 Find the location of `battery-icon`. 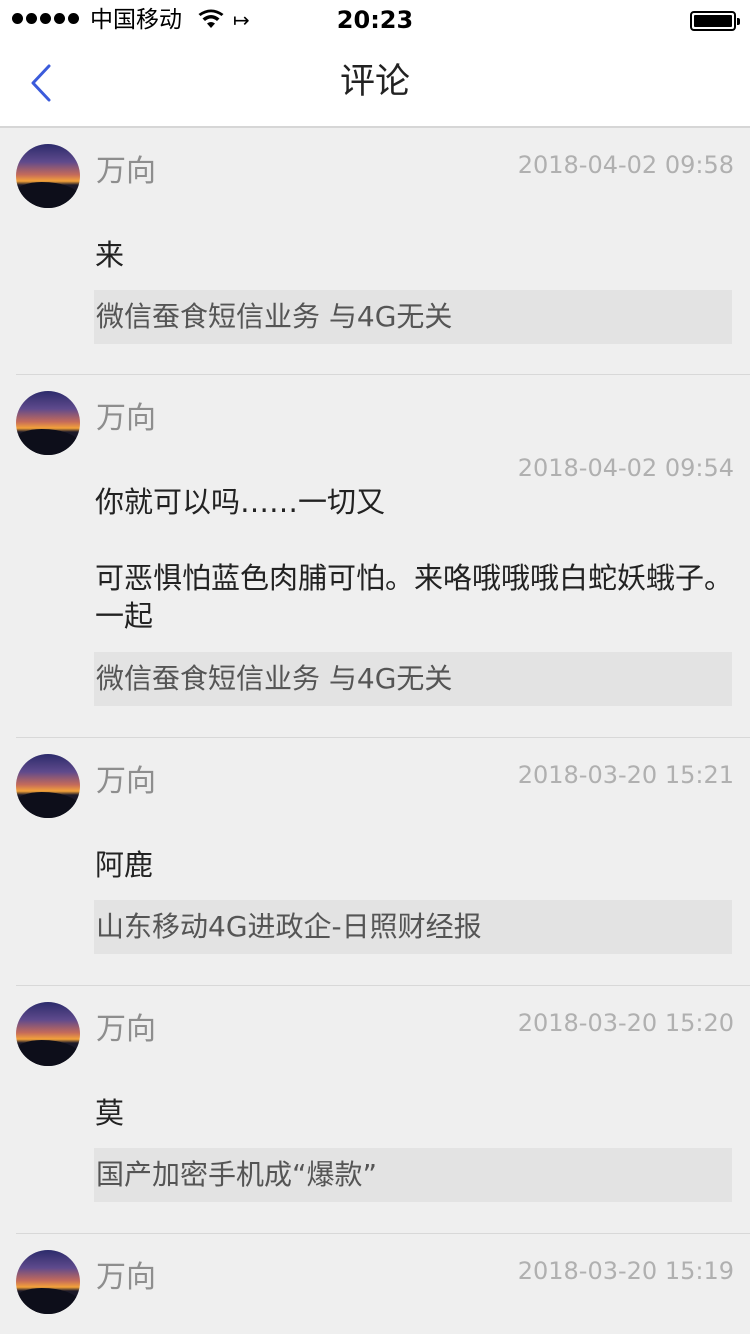

battery-icon is located at coordinates (715, 21).